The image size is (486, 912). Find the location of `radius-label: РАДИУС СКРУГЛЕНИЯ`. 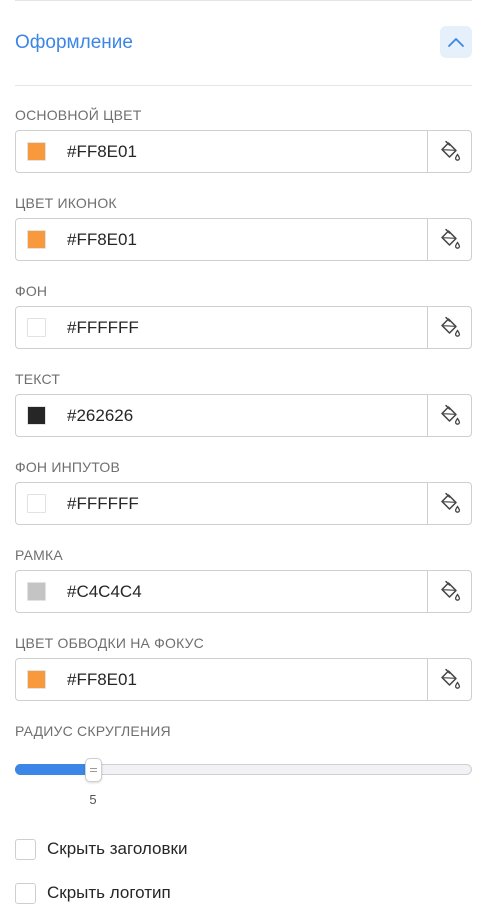

radius-label: РАДИУС СКРУГЛЕНИЯ is located at coordinates (93, 731).